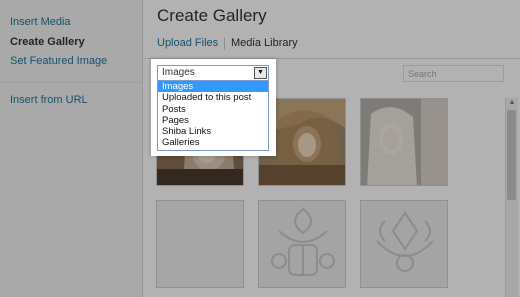 This screenshot has height=297, width=520. What do you see at coordinates (178, 72) in the screenshot?
I see `select-value: Images` at bounding box center [178, 72].